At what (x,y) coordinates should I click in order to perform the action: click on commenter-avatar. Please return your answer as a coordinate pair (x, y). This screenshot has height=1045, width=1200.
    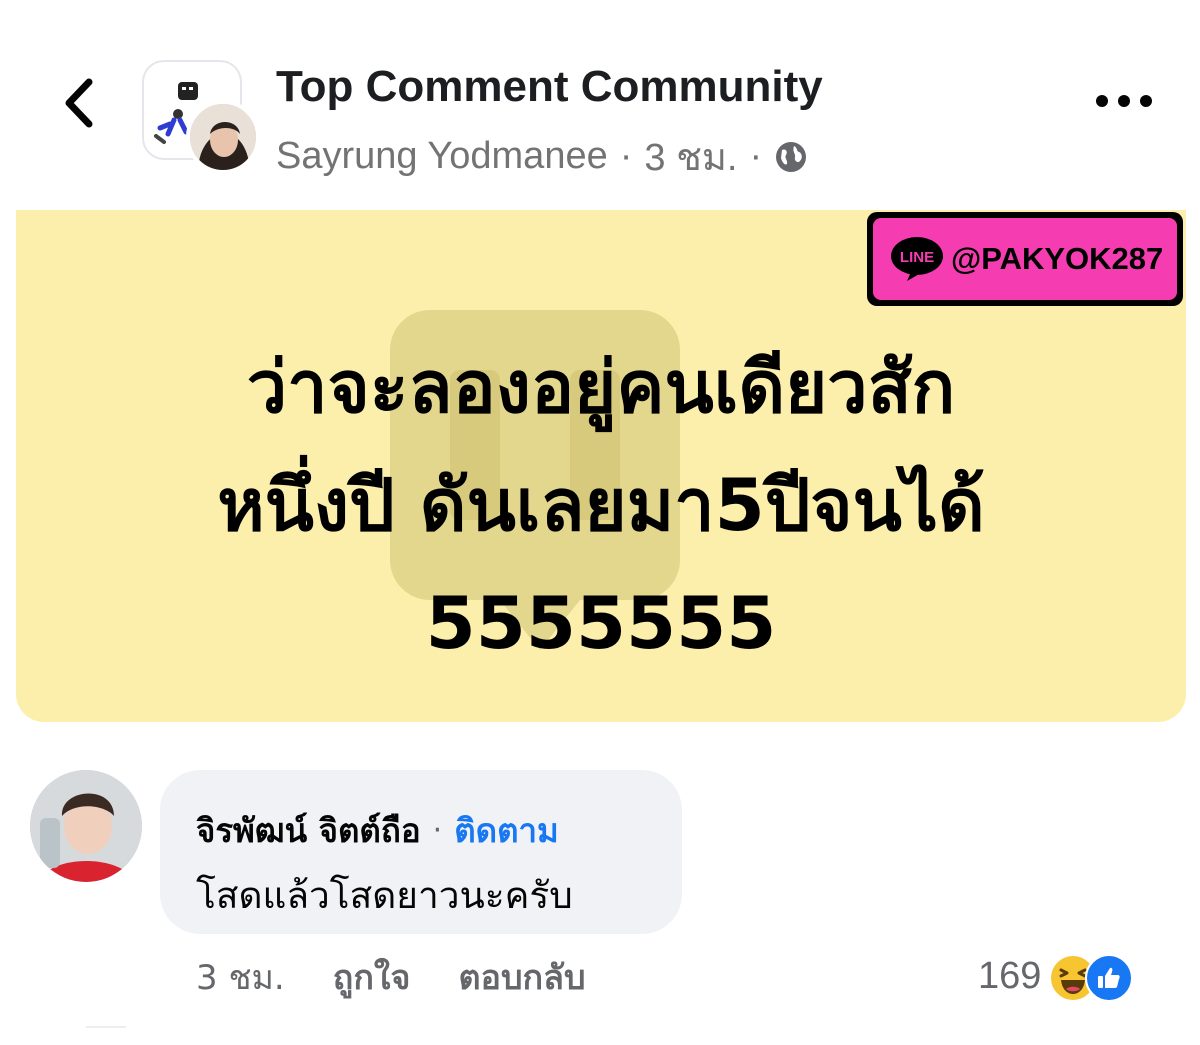
    Looking at the image, I should click on (86, 826).